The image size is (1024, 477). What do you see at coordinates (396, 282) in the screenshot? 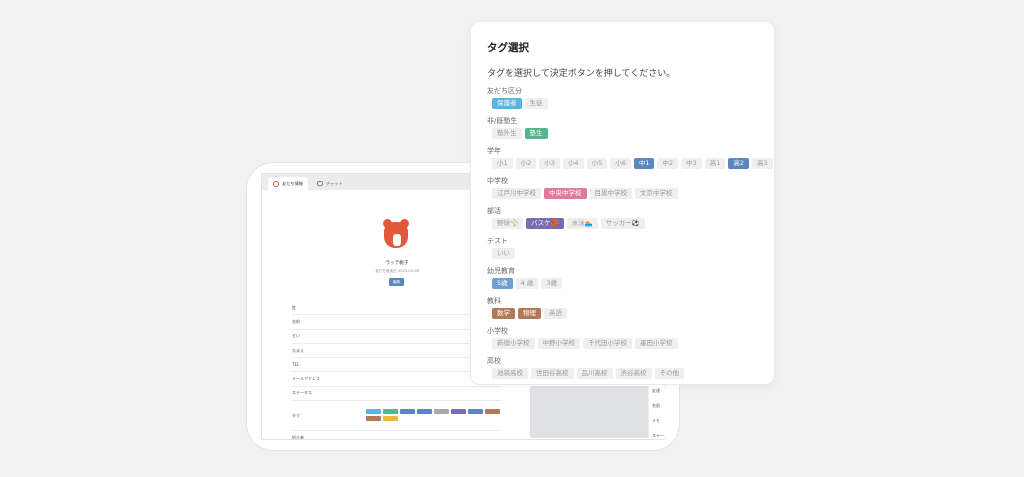
I see `edit-button: 編集` at bounding box center [396, 282].